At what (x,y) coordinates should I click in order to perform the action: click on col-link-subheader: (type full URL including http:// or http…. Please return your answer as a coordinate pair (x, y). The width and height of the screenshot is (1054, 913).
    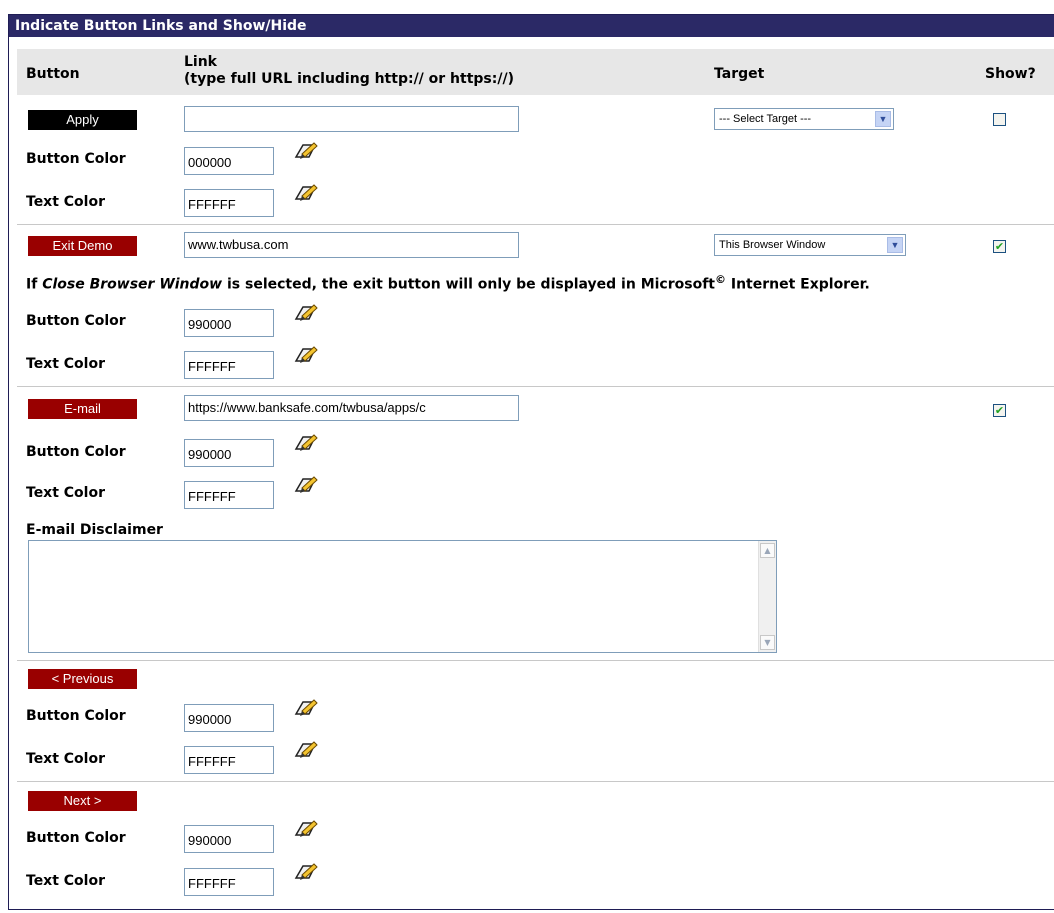
    Looking at the image, I should click on (349, 79).